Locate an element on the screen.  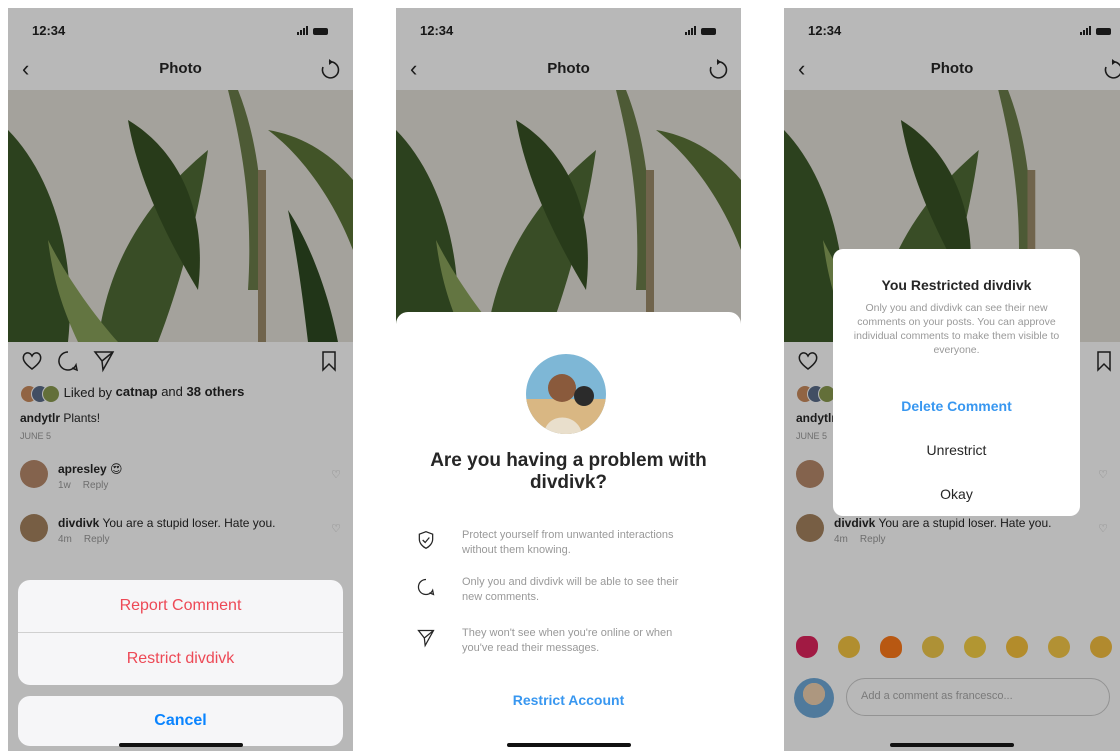
cancel-button: Cancel is located at coordinates (180, 721).